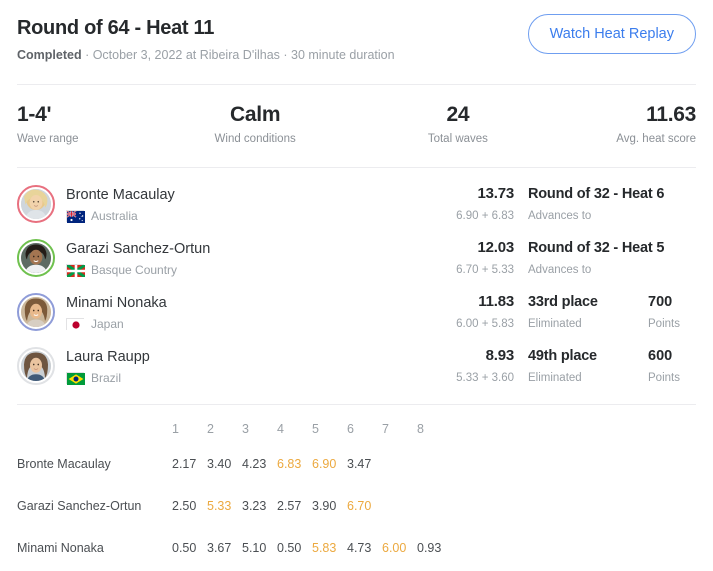 Image resolution: width=713 pixels, height=571 pixels. Describe the element at coordinates (254, 464) in the screenshot. I see `wave-score-cell: 4.23` at that location.